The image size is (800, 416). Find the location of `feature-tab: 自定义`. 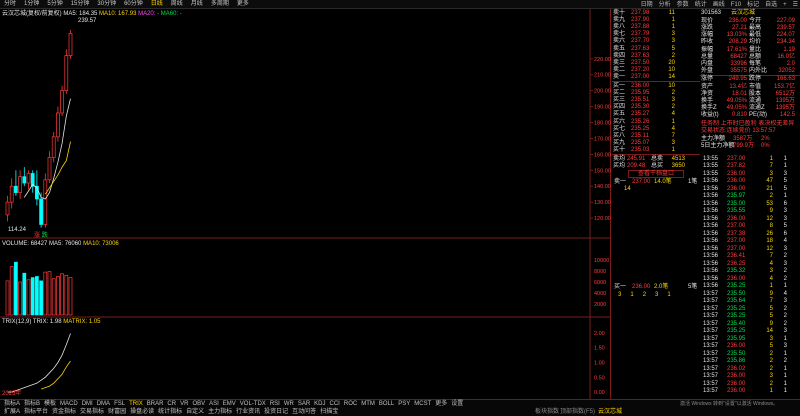

feature-tab: 自定义 is located at coordinates (195, 412).